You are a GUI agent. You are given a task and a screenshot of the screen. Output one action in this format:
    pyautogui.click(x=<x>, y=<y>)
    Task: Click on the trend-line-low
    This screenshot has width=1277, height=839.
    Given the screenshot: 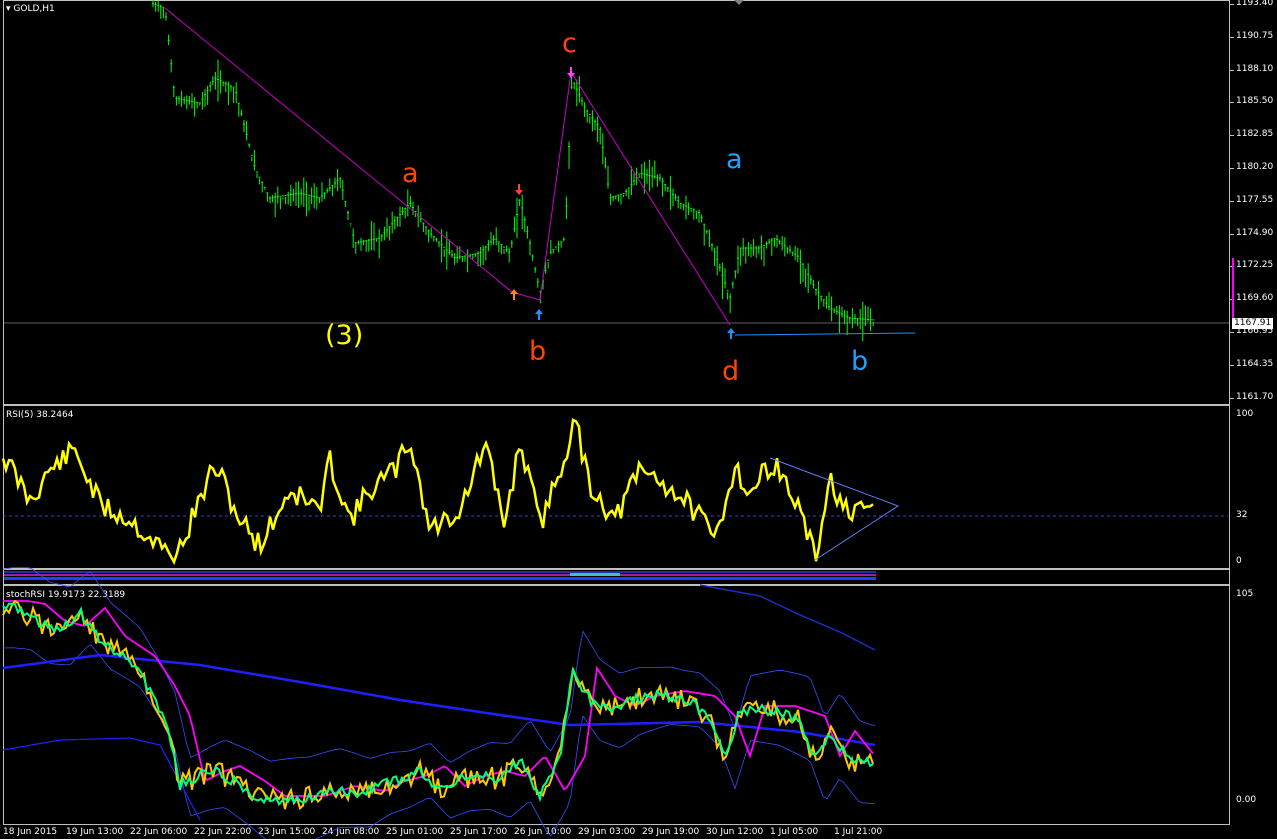 What is the action you would take?
    pyautogui.click(x=101, y=779)
    